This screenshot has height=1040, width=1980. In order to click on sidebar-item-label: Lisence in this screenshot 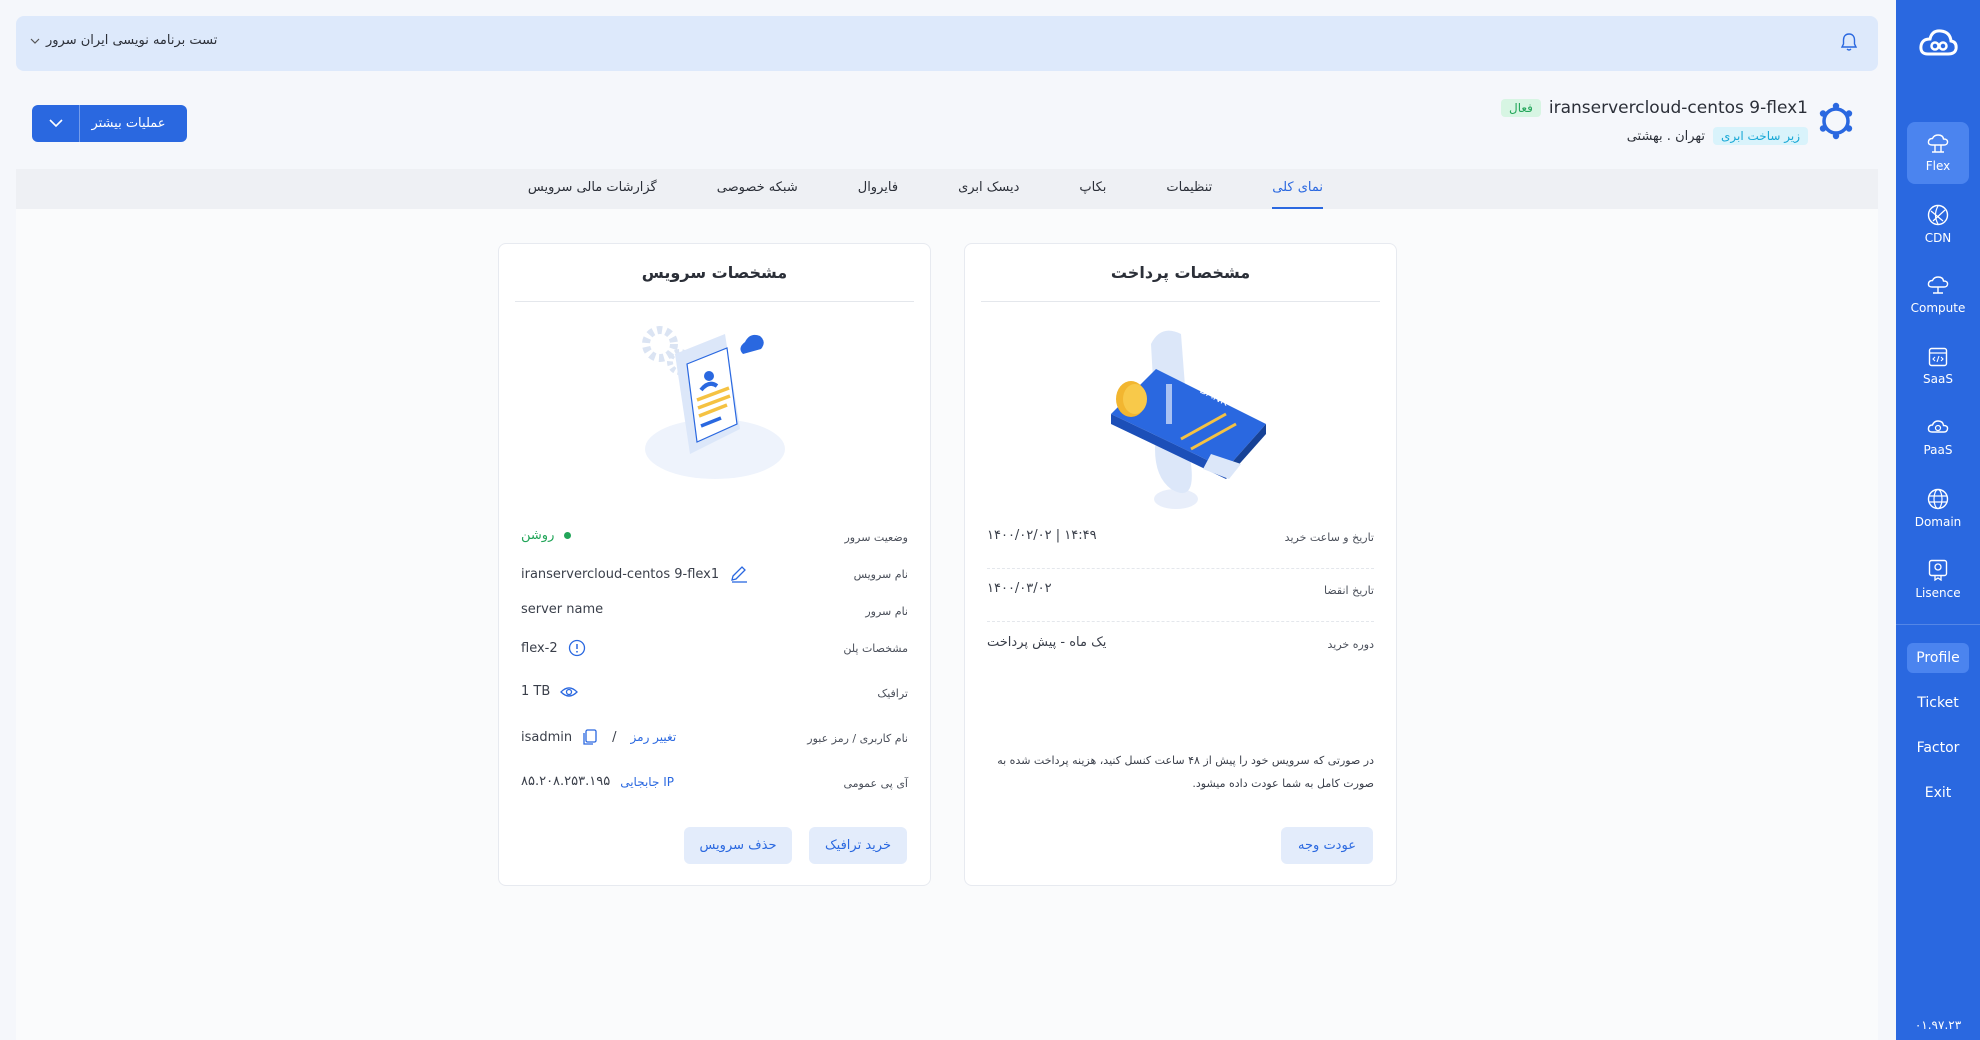, I will do `click(1938, 592)`.